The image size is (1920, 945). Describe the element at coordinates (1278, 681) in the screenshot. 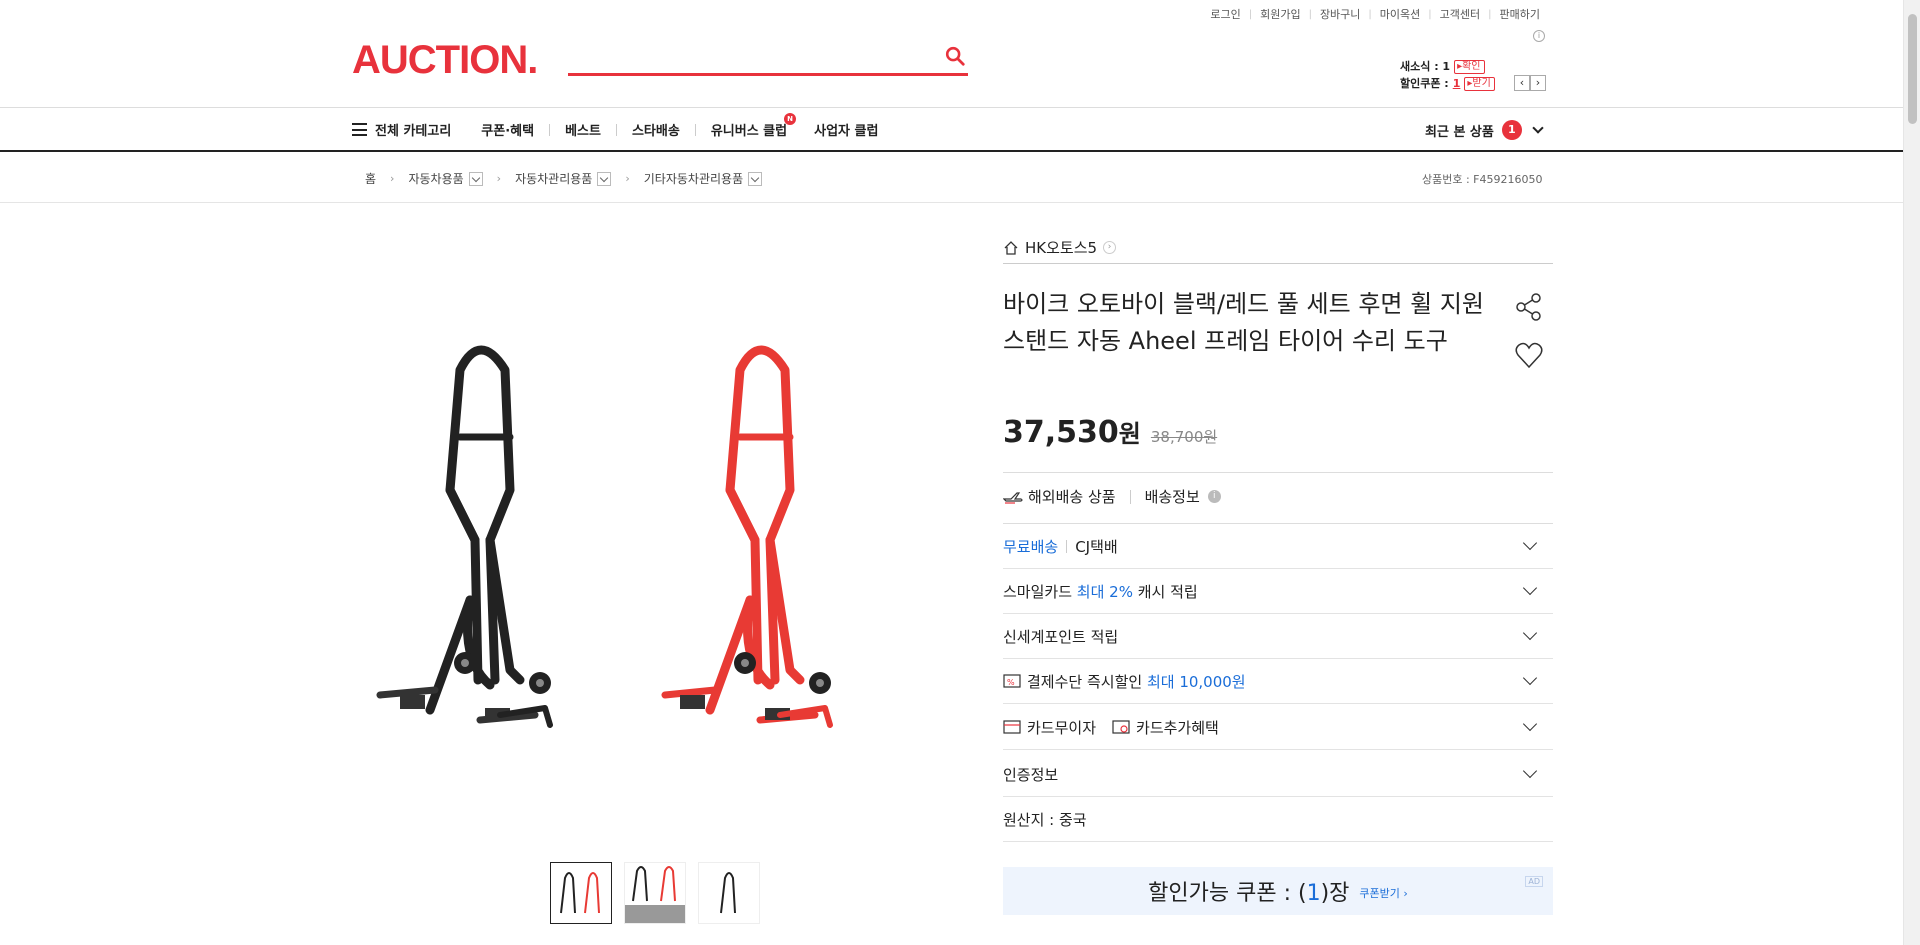

I see `payment-discount-accordion: % 결제수단 즉시할인 최대 10,000원` at that location.